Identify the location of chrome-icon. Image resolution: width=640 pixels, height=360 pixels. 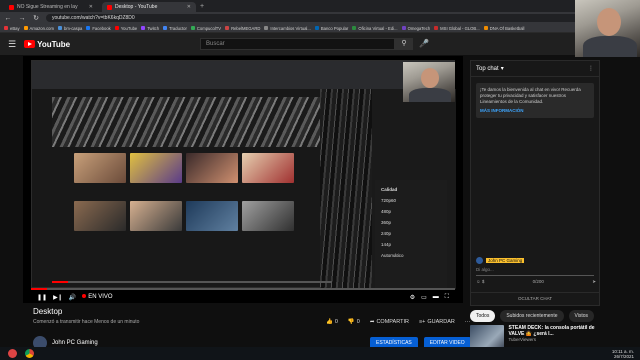
(29, 353).